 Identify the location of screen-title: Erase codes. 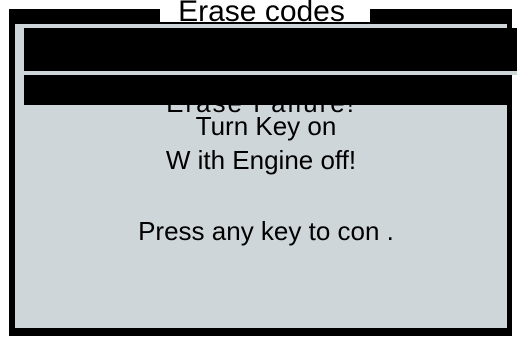
(261, 14).